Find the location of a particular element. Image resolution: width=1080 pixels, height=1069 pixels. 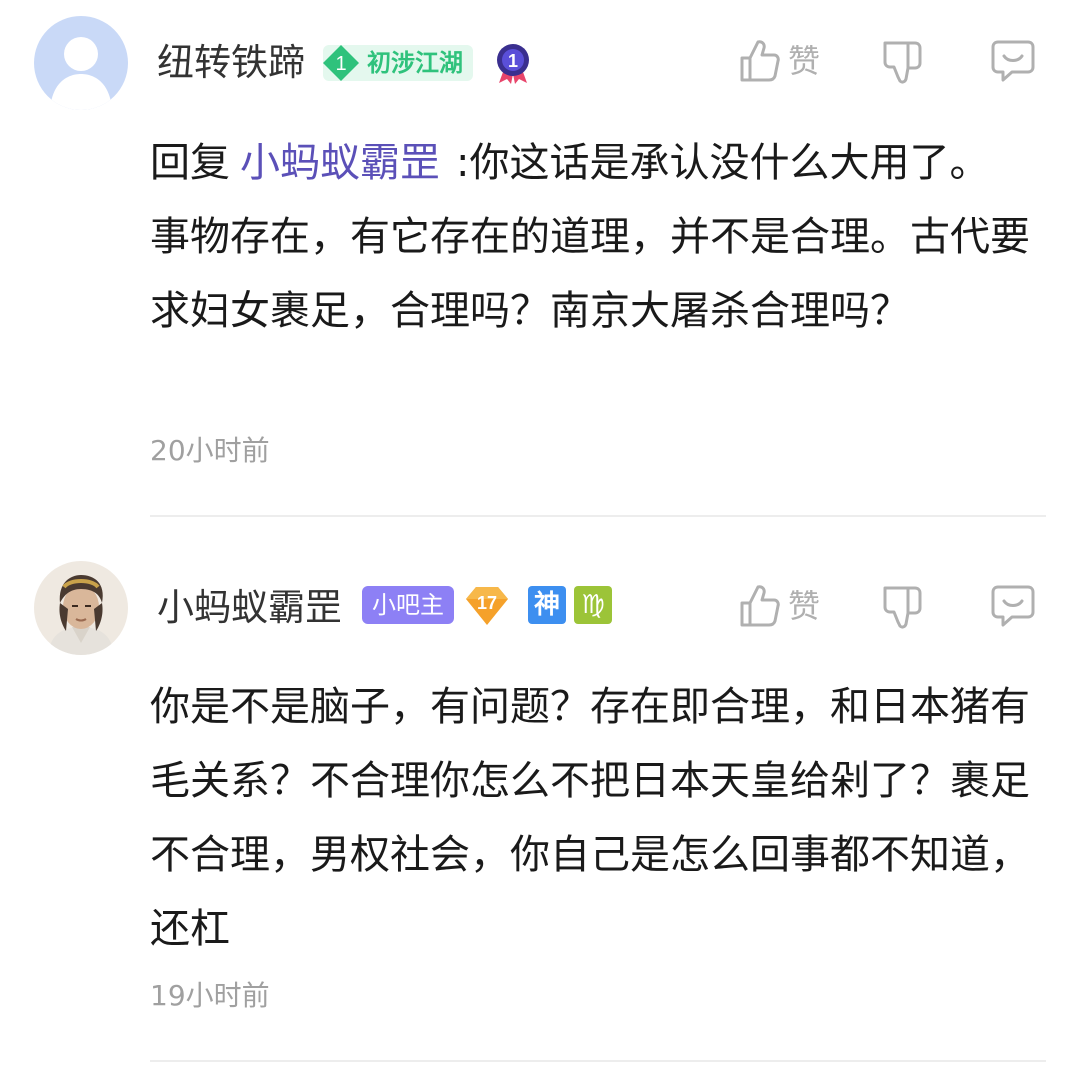

timestamp: 19小时前 is located at coordinates (210, 995).